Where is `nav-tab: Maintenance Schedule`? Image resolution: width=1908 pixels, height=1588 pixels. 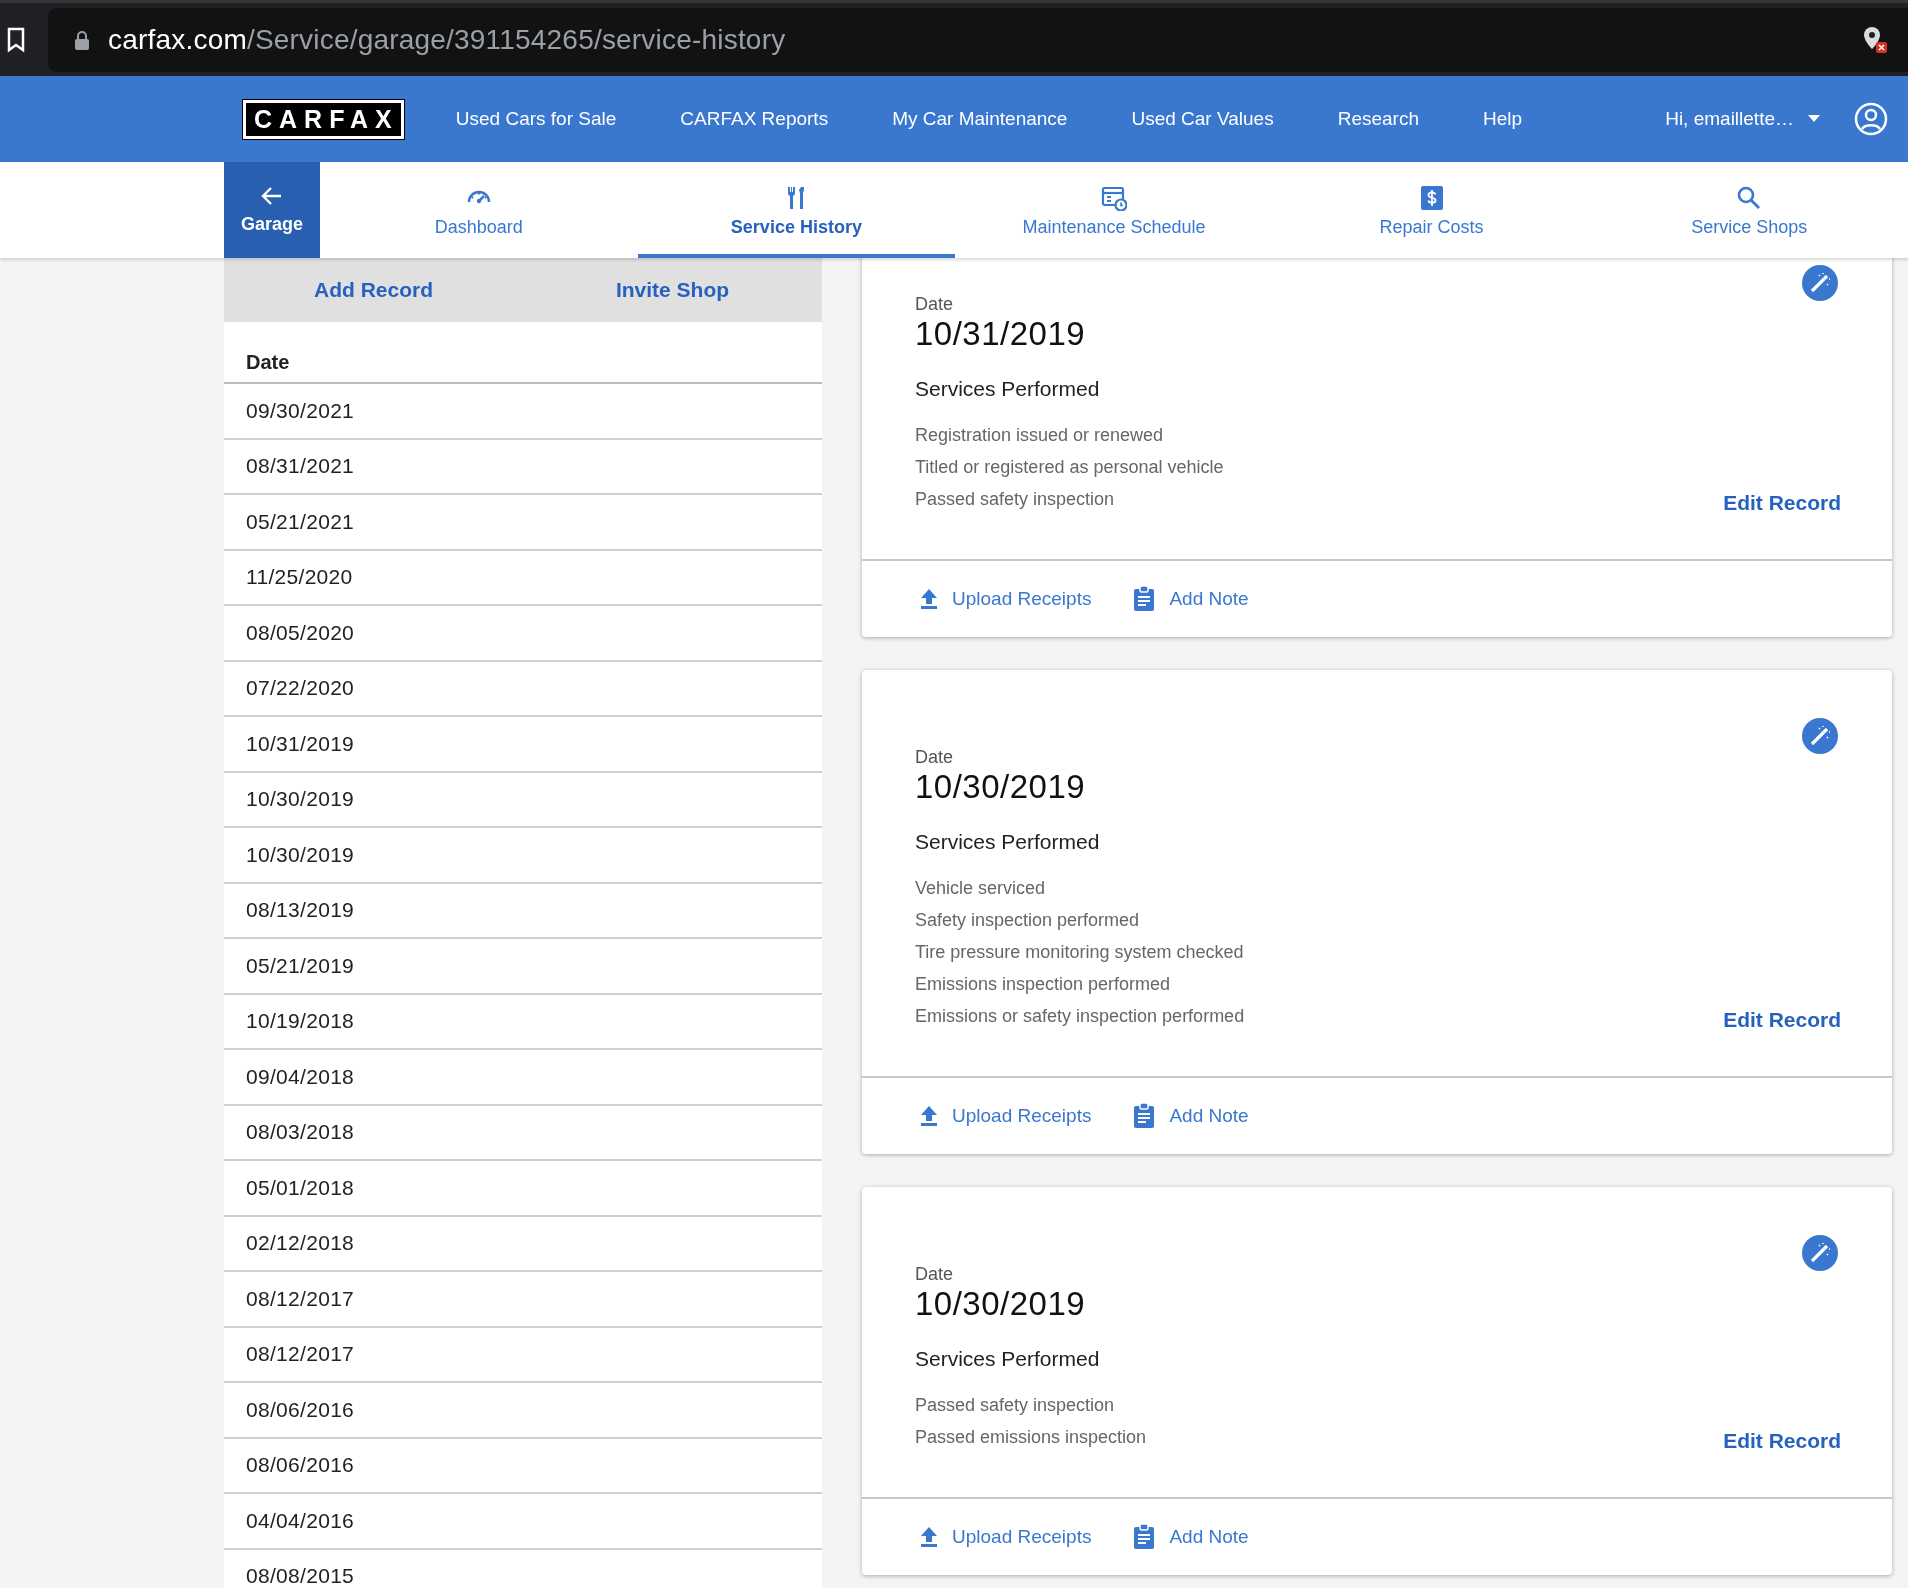 nav-tab: Maintenance Schedule is located at coordinates (1114, 210).